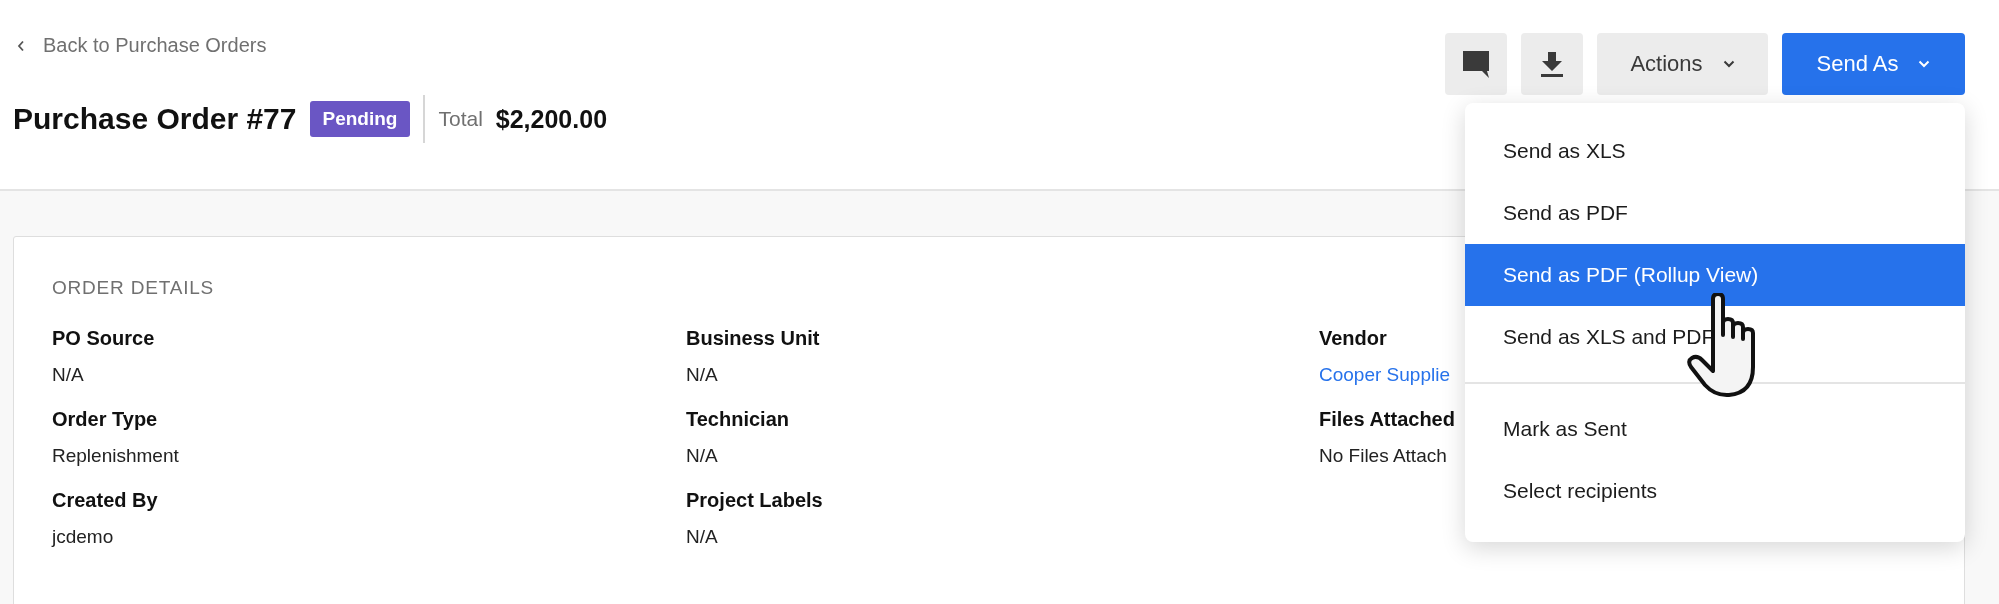  What do you see at coordinates (155, 119) in the screenshot?
I see `page-title: Purchase Order #77` at bounding box center [155, 119].